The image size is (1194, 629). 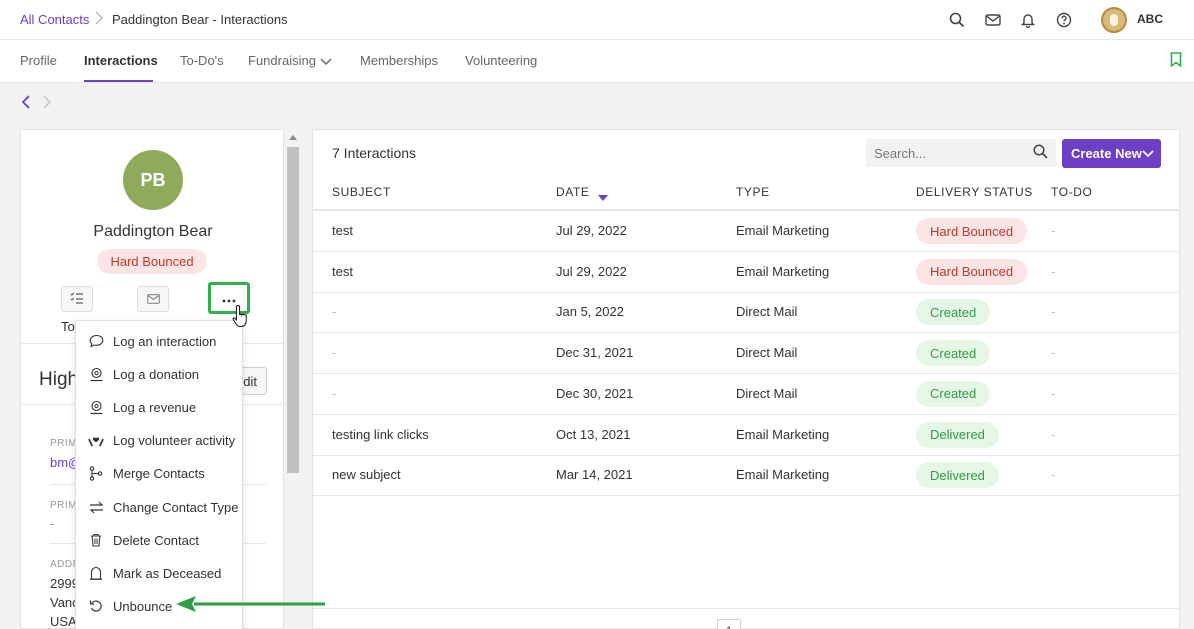 I want to click on menu-item-label: Merge Contacts, so click(x=159, y=473).